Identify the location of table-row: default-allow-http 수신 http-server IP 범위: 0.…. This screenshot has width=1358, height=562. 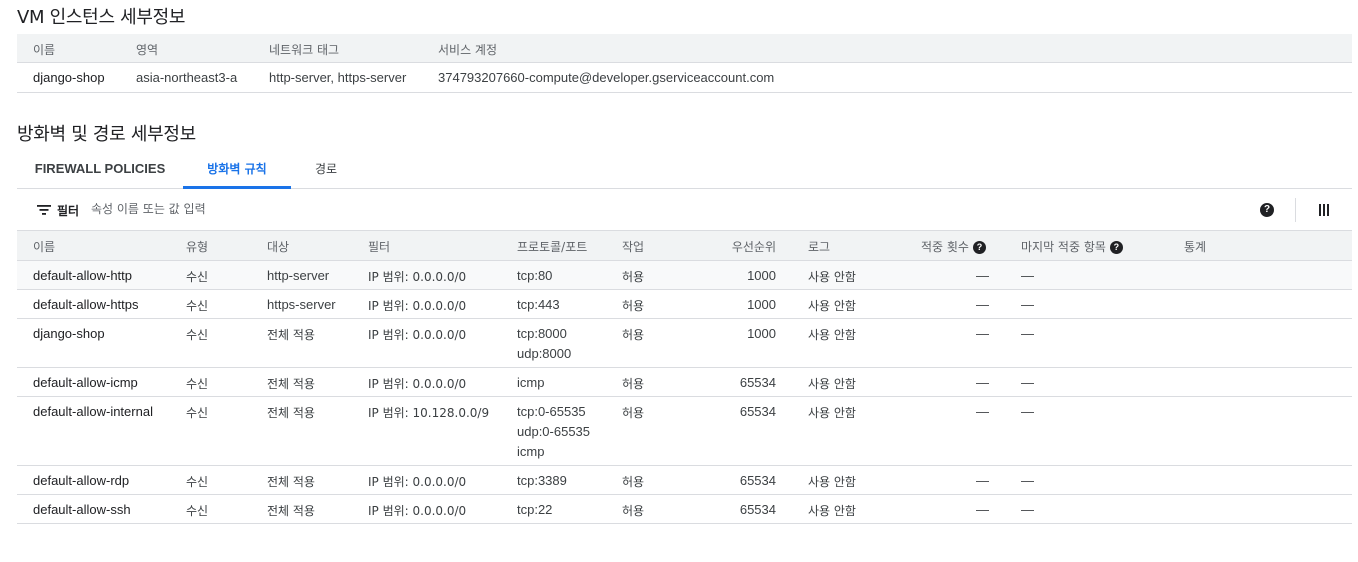
(684, 275).